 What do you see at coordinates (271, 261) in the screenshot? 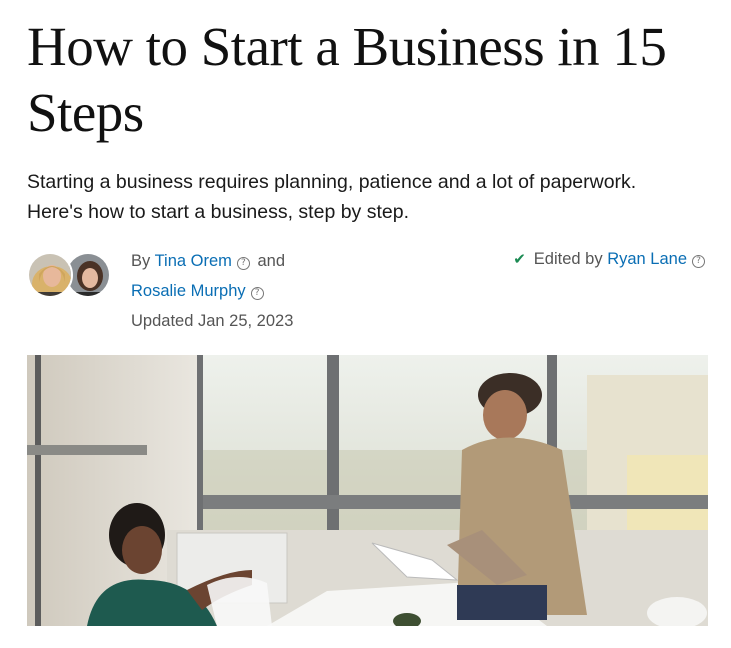
I see `and-label: and` at bounding box center [271, 261].